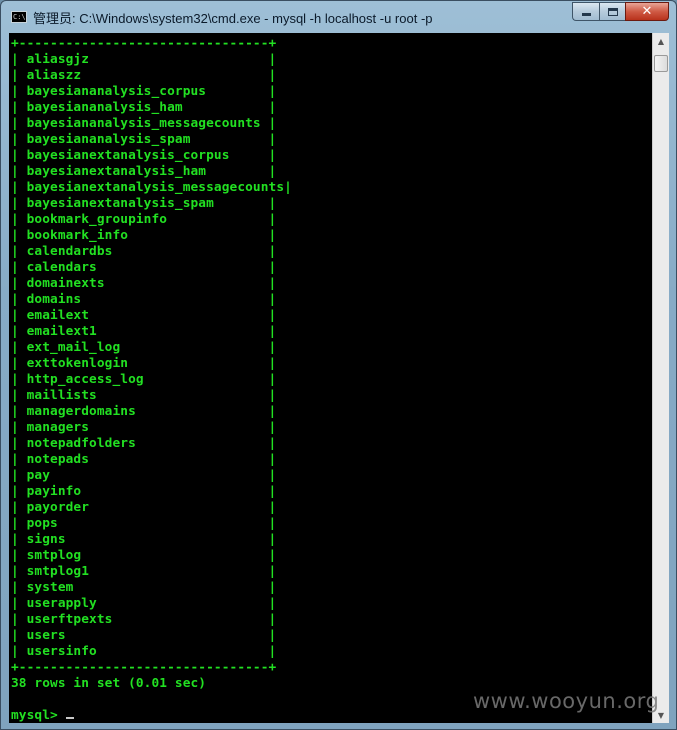  I want to click on table-cell: smtplog, so click(54, 555).